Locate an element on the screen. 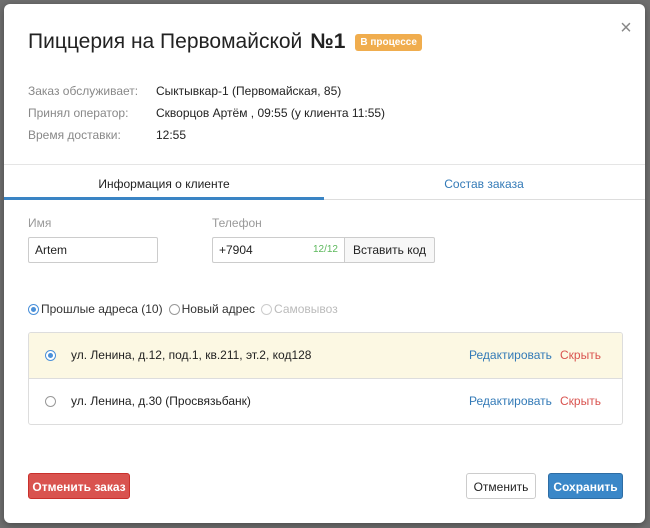 The width and height of the screenshot is (650, 528). order-number: №1 is located at coordinates (328, 41).